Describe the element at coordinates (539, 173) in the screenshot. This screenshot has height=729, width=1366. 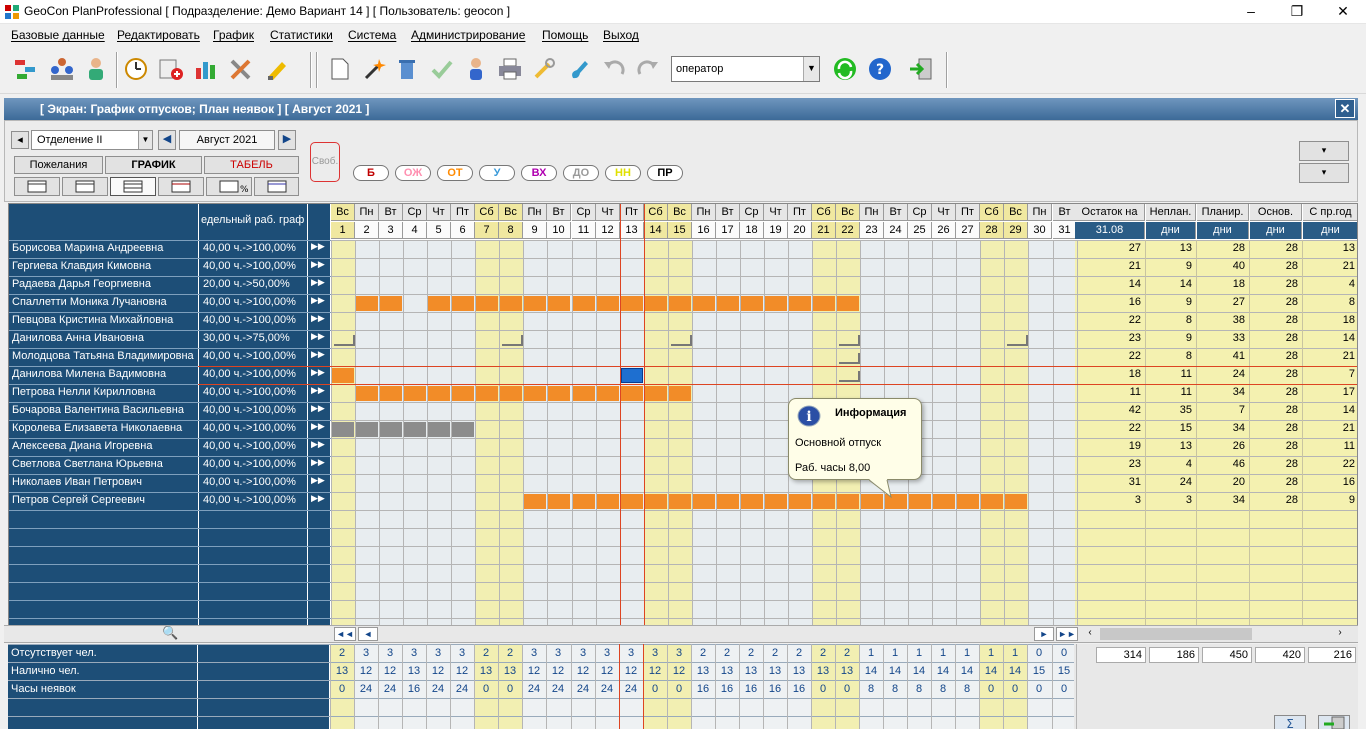
I see `legend-item: ВХ` at that location.